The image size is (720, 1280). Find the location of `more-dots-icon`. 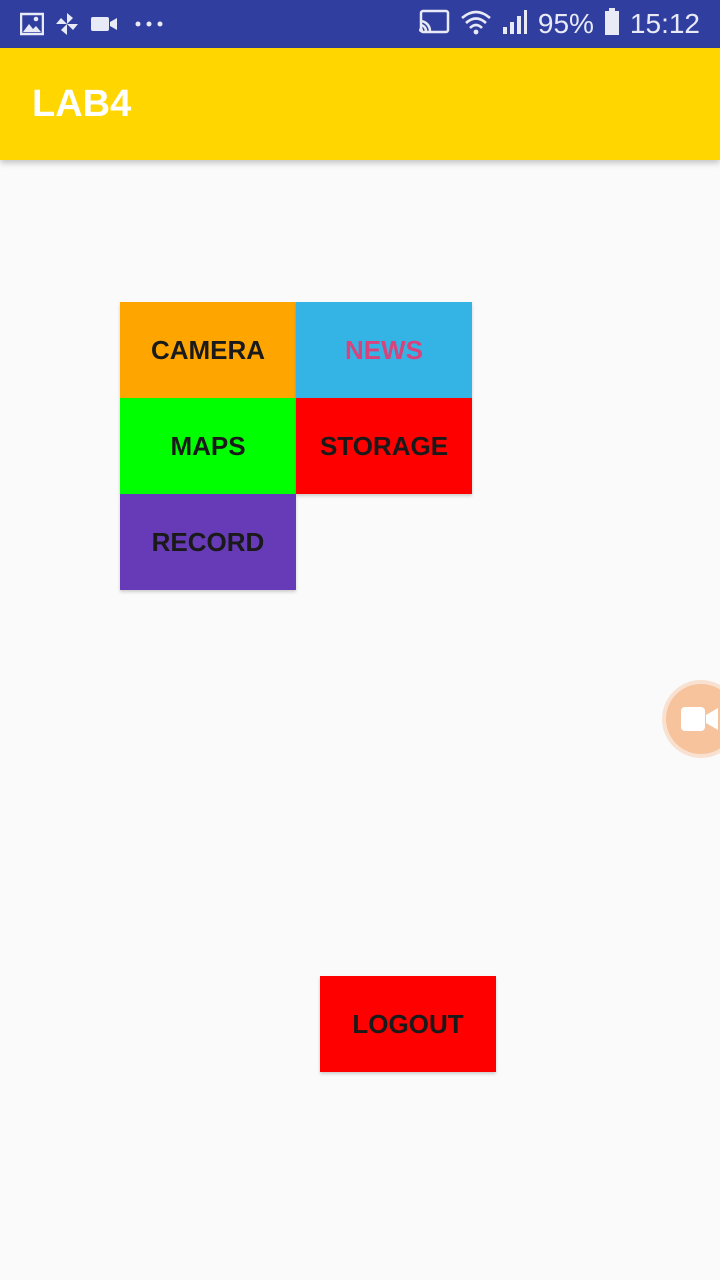

more-dots-icon is located at coordinates (149, 26).